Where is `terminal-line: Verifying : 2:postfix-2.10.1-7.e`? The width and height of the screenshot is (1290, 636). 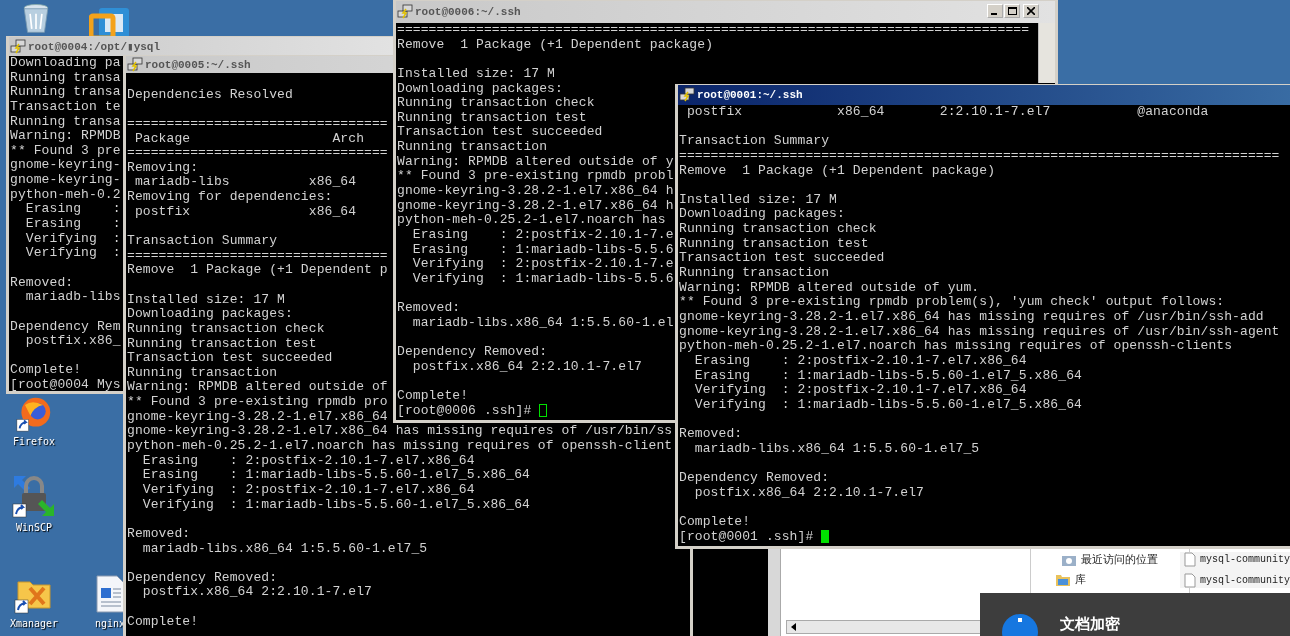
terminal-line: Verifying : 2:postfix-2.10.1-7.e is located at coordinates (542, 264).